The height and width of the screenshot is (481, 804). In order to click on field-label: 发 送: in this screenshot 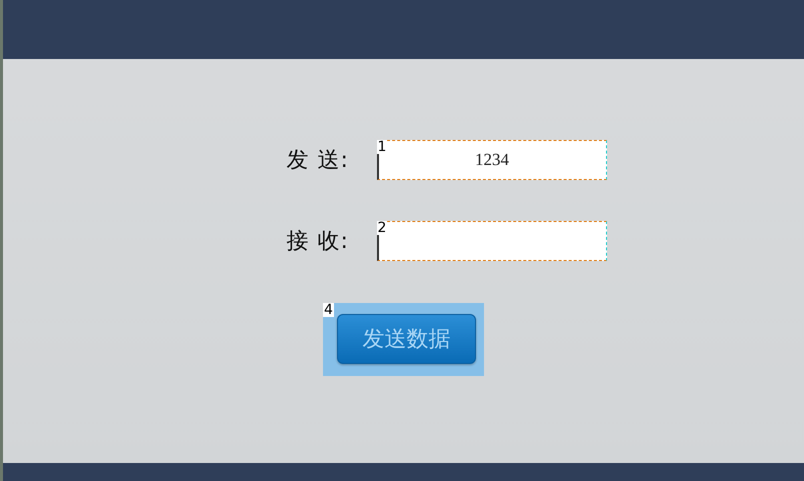, I will do `click(318, 161)`.